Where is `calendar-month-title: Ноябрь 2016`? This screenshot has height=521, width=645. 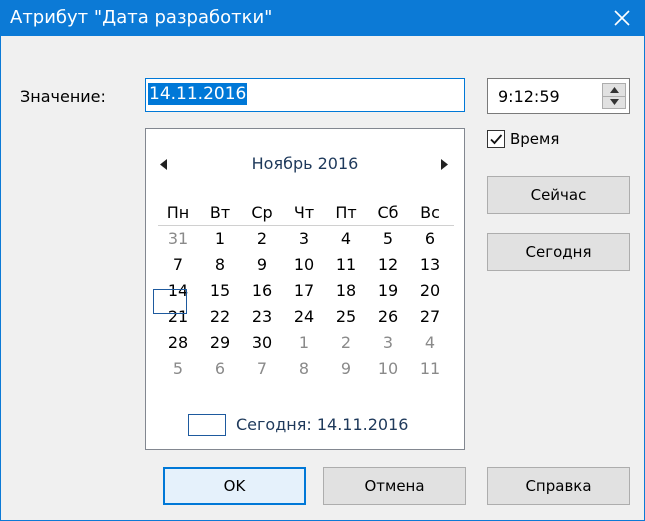 calendar-month-title: Ноябрь 2016 is located at coordinates (305, 163).